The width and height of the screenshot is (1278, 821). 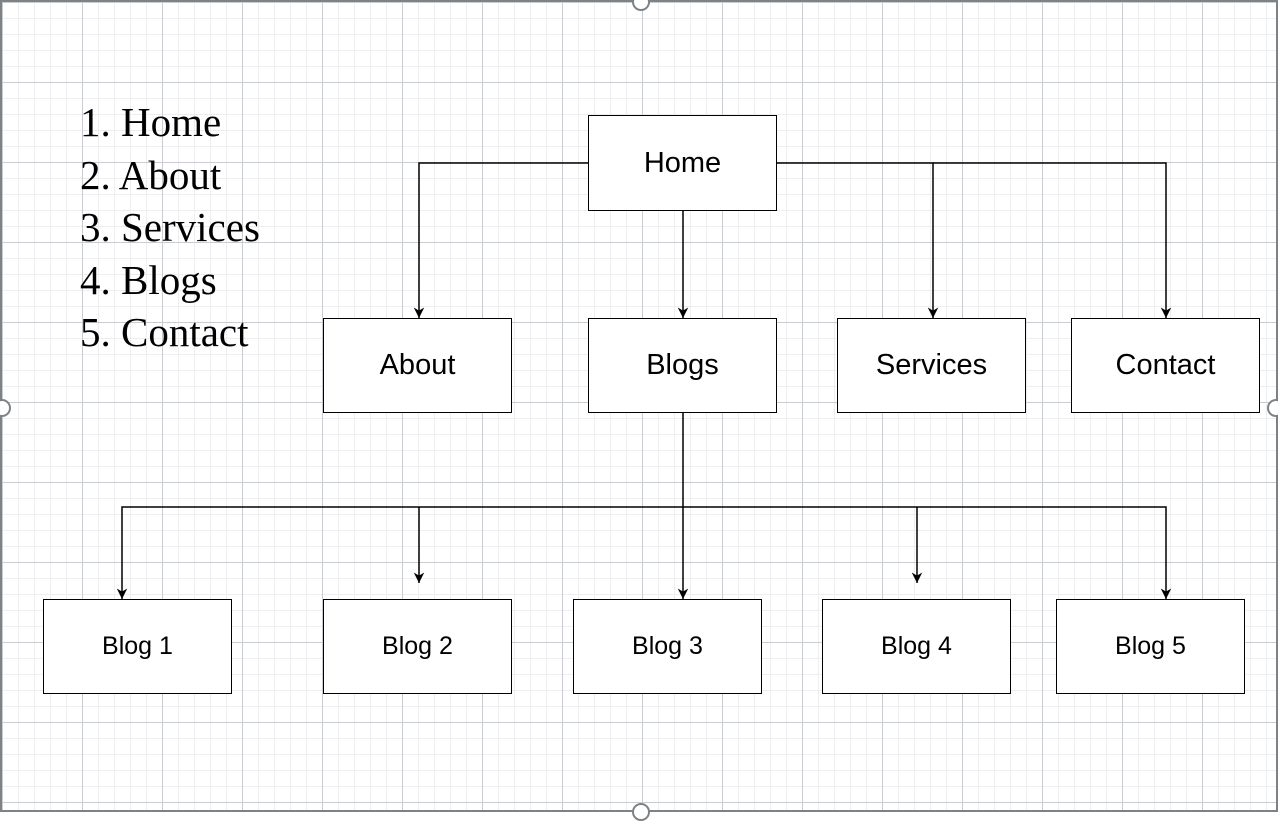 I want to click on node-blog-3: Blog 3, so click(x=667, y=646).